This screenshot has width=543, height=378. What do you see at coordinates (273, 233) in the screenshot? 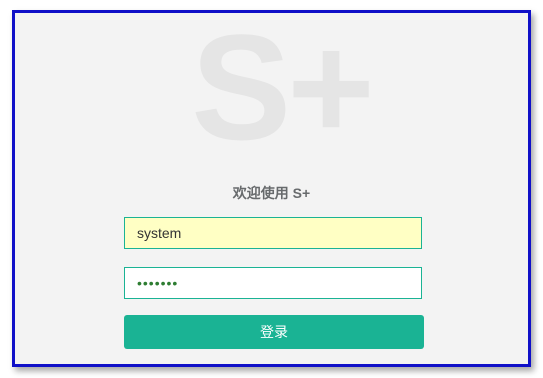
I see `username-input` at bounding box center [273, 233].